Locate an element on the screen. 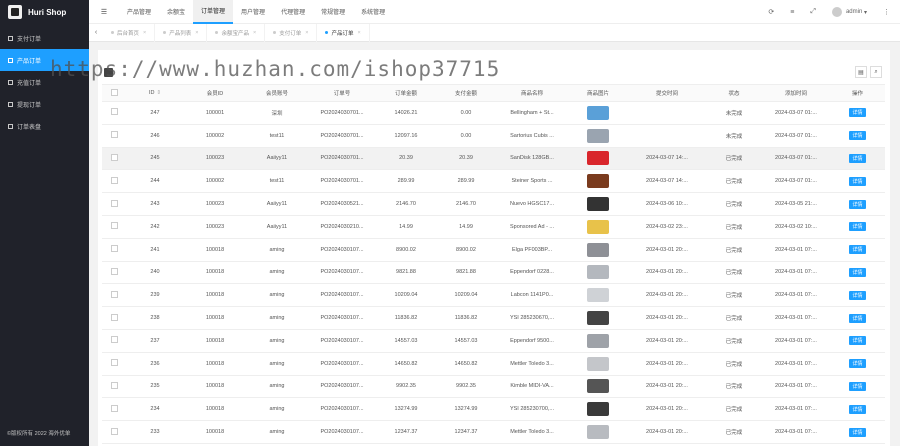 The height and width of the screenshot is (446, 900). tab-home: 后台首页 × is located at coordinates (129, 32).